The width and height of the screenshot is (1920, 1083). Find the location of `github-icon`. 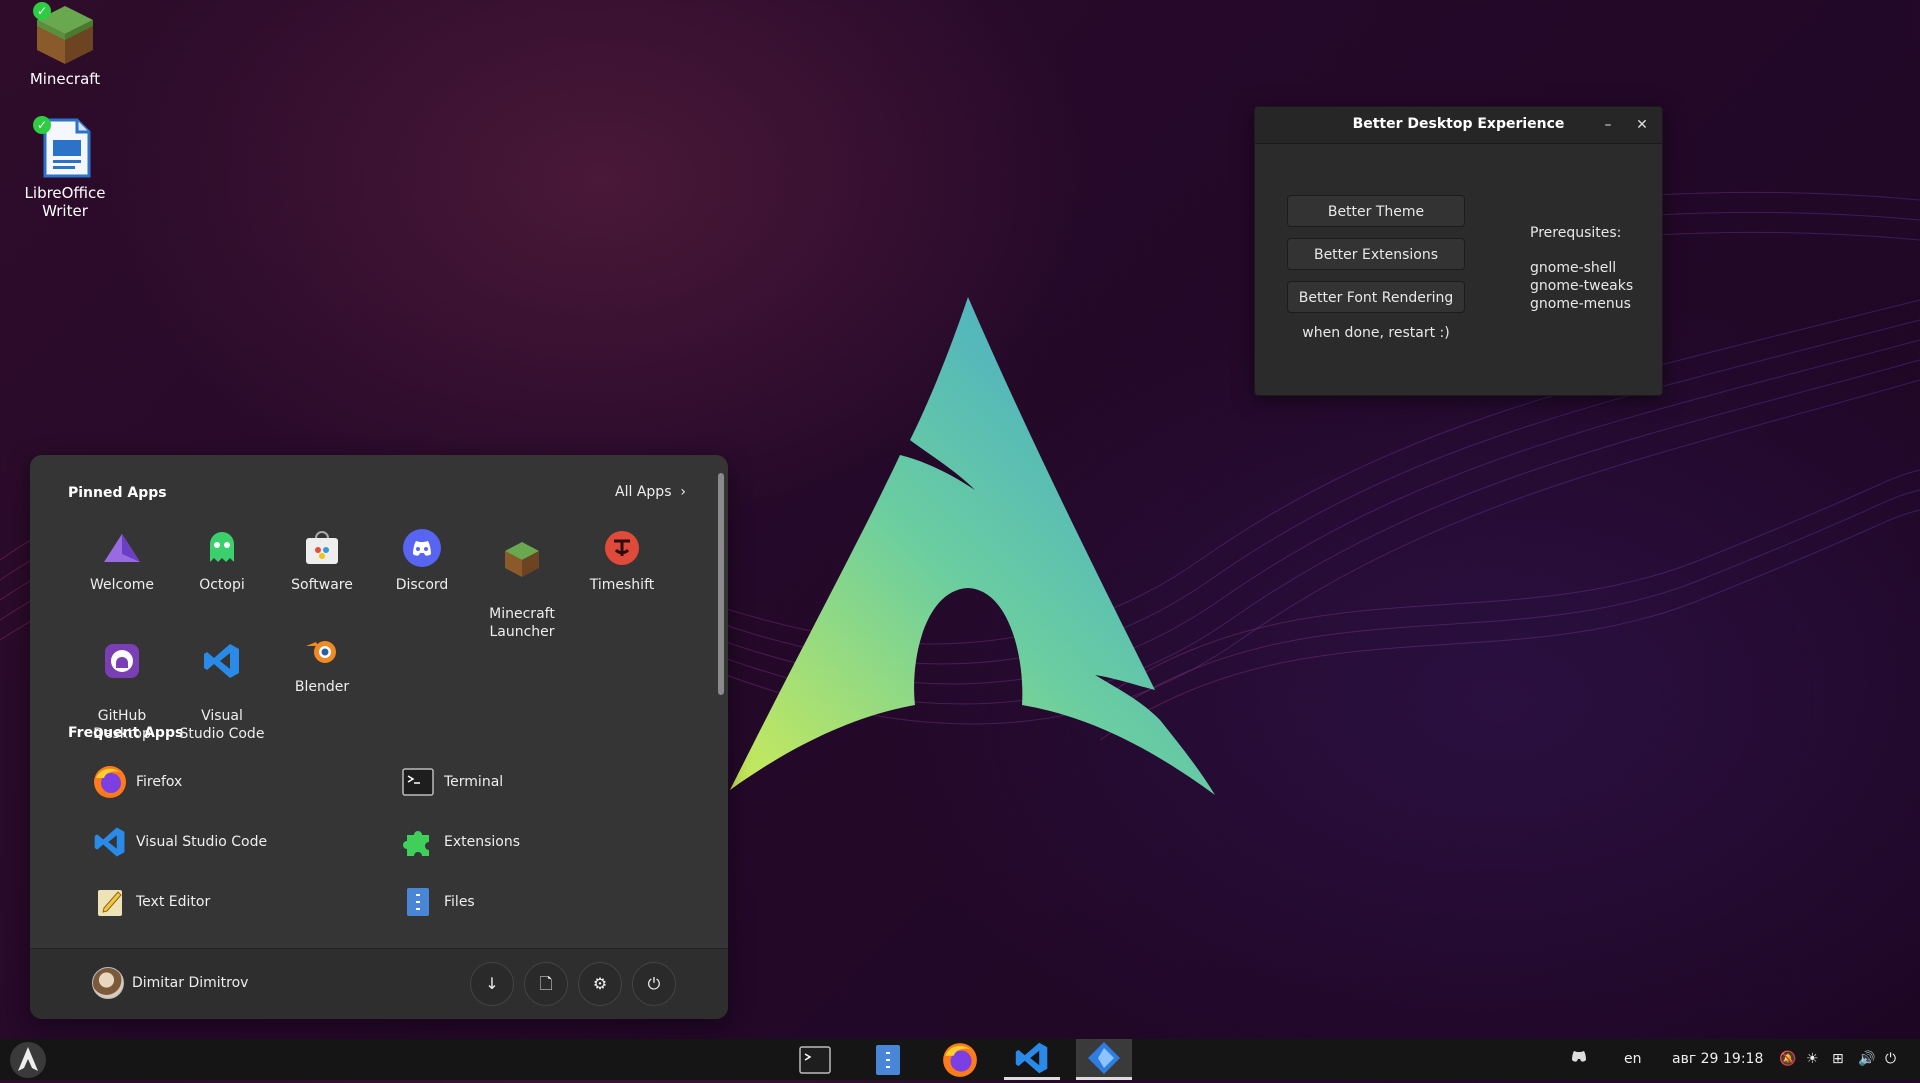

github-icon is located at coordinates (122, 661).